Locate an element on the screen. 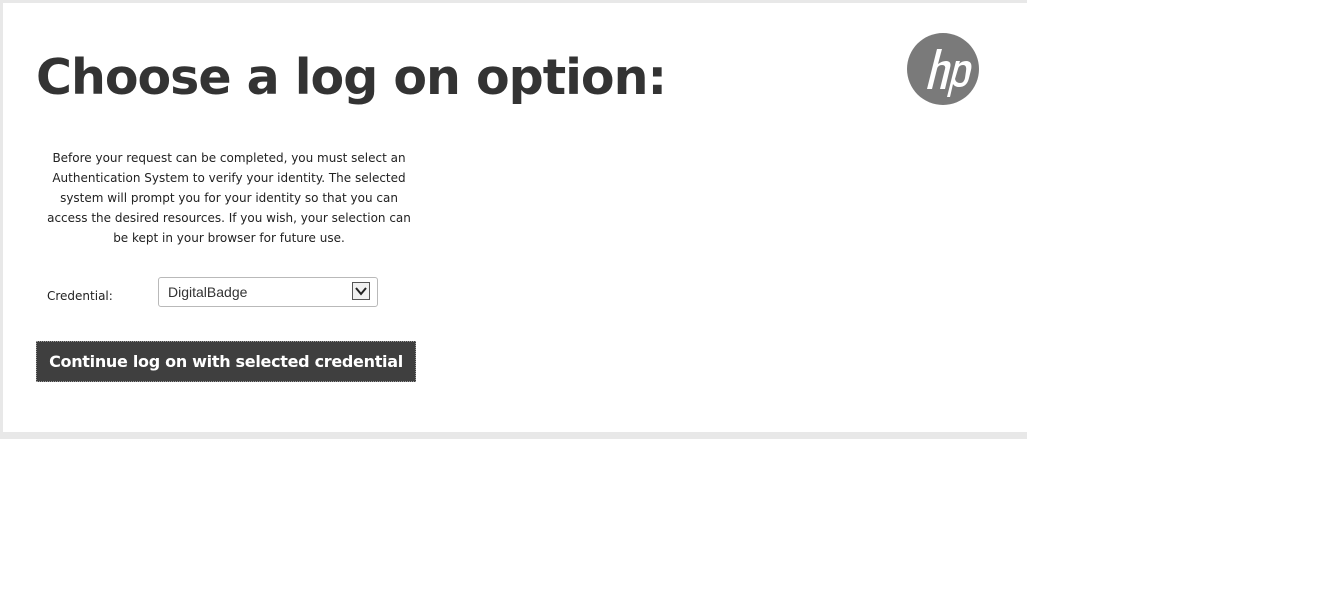  credential-select-value: DigitalBadge is located at coordinates (208, 292).